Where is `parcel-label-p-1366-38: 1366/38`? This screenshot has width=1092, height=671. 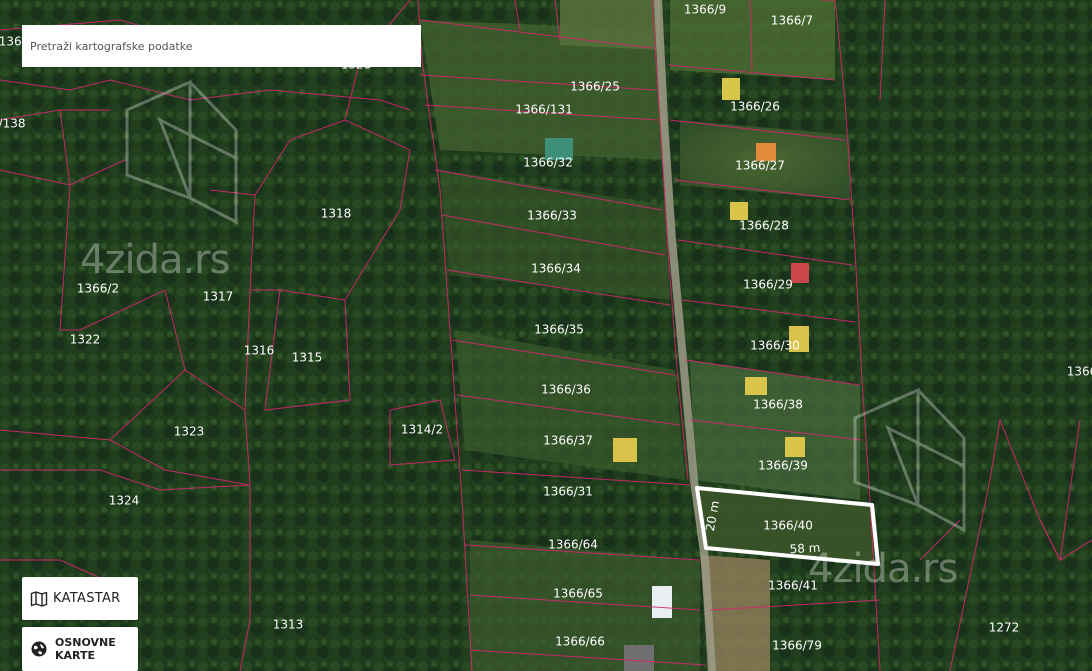 parcel-label-p-1366-38: 1366/38 is located at coordinates (778, 405).